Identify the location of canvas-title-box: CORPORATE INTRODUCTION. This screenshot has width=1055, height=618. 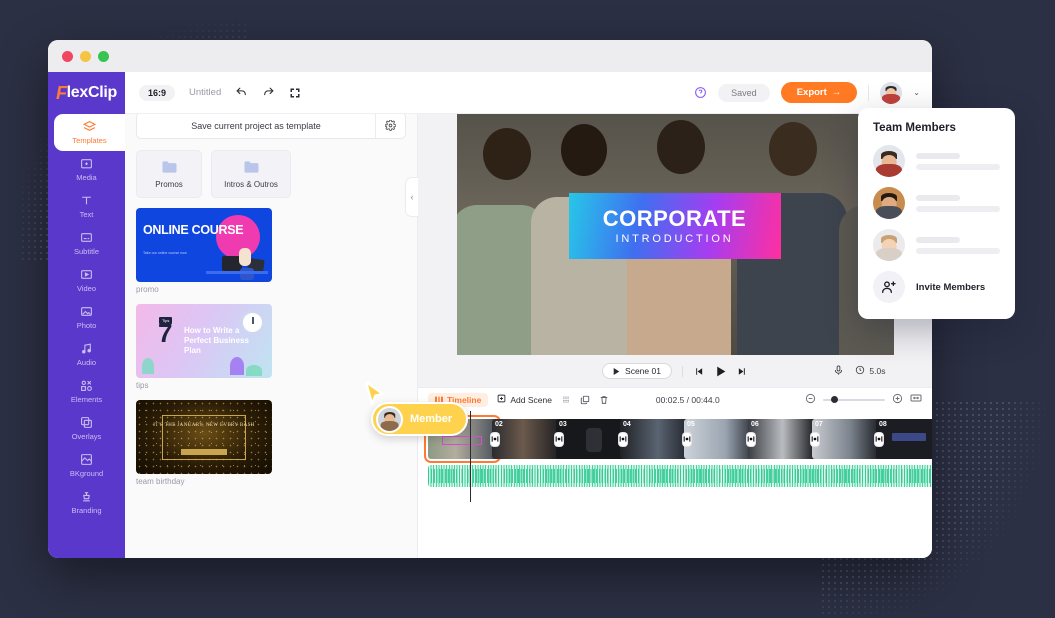
(675, 226).